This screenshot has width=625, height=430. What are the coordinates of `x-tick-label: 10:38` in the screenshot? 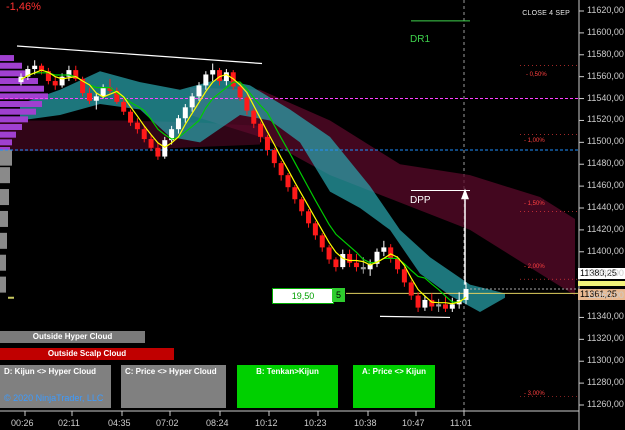 It's located at (365, 423).